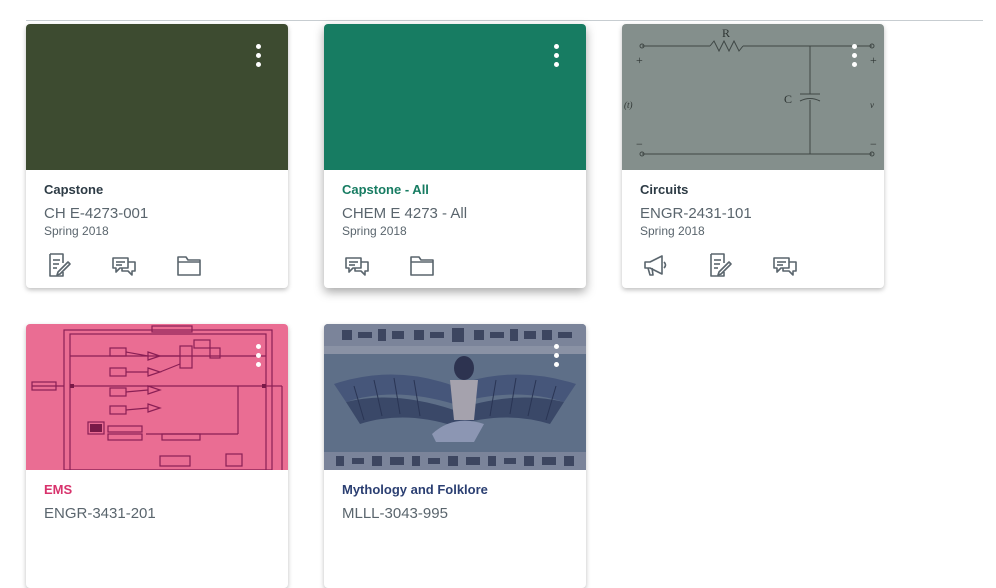 The width and height of the screenshot is (996, 588). I want to click on announcements-icon, so click(655, 265).